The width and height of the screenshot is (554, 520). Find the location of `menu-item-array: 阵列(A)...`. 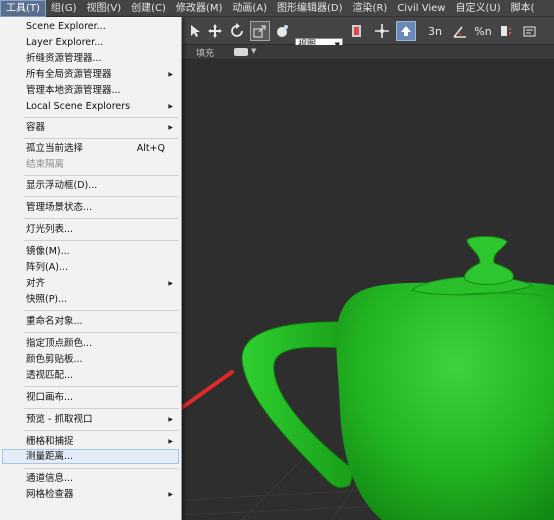

menu-item-array: 阵列(A)... is located at coordinates (90, 267).